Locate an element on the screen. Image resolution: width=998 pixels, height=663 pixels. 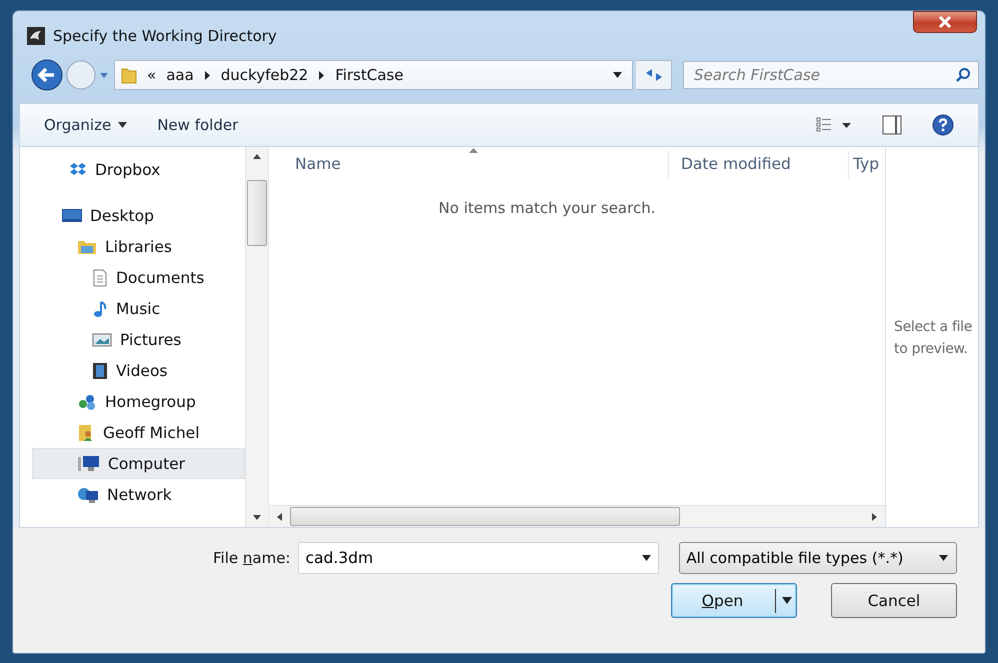
document-icon is located at coordinates (100, 277).